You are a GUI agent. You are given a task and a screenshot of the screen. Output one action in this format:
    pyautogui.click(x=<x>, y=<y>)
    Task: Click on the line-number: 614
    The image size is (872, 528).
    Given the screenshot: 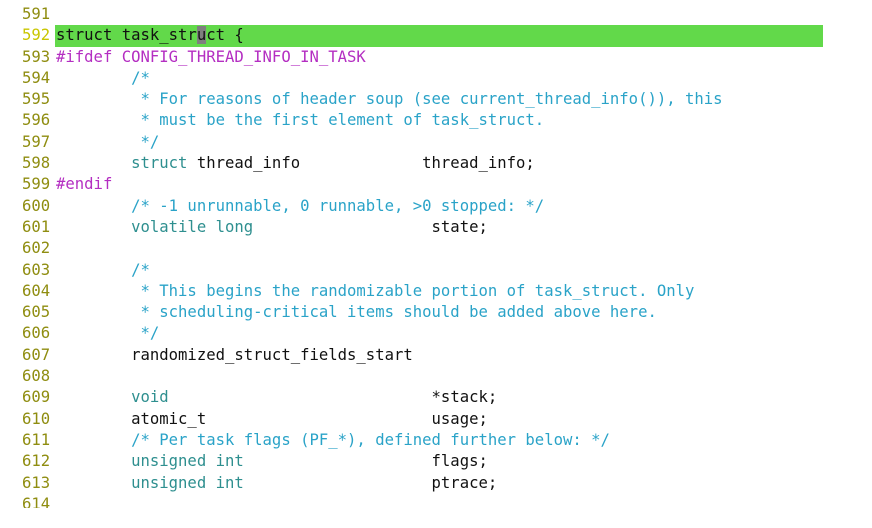 What is the action you would take?
    pyautogui.click(x=36, y=501)
    